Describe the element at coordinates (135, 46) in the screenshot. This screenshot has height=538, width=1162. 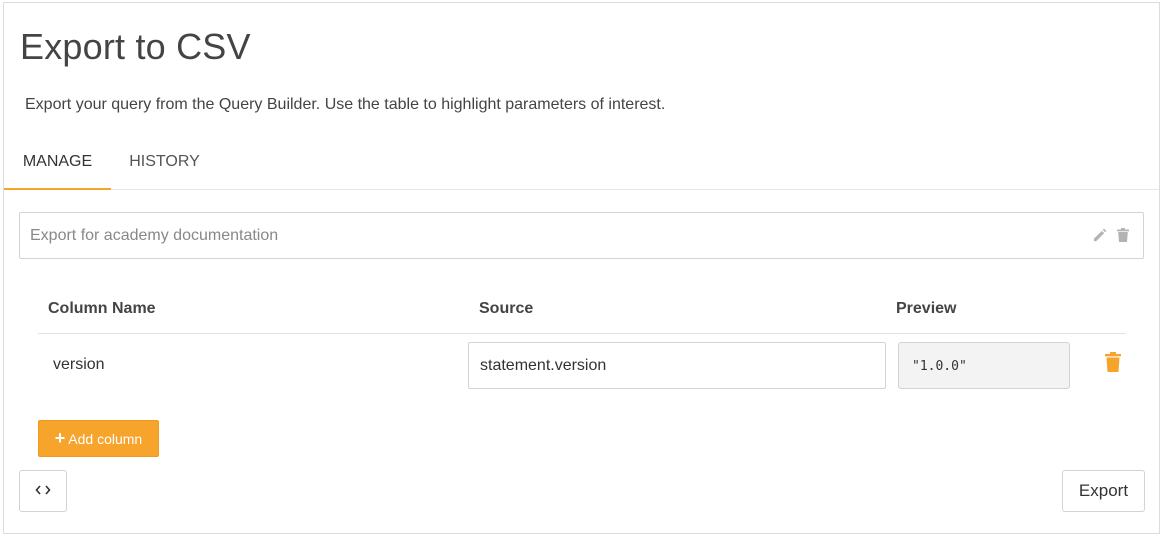
I see `page-title: Export to CSV` at that location.